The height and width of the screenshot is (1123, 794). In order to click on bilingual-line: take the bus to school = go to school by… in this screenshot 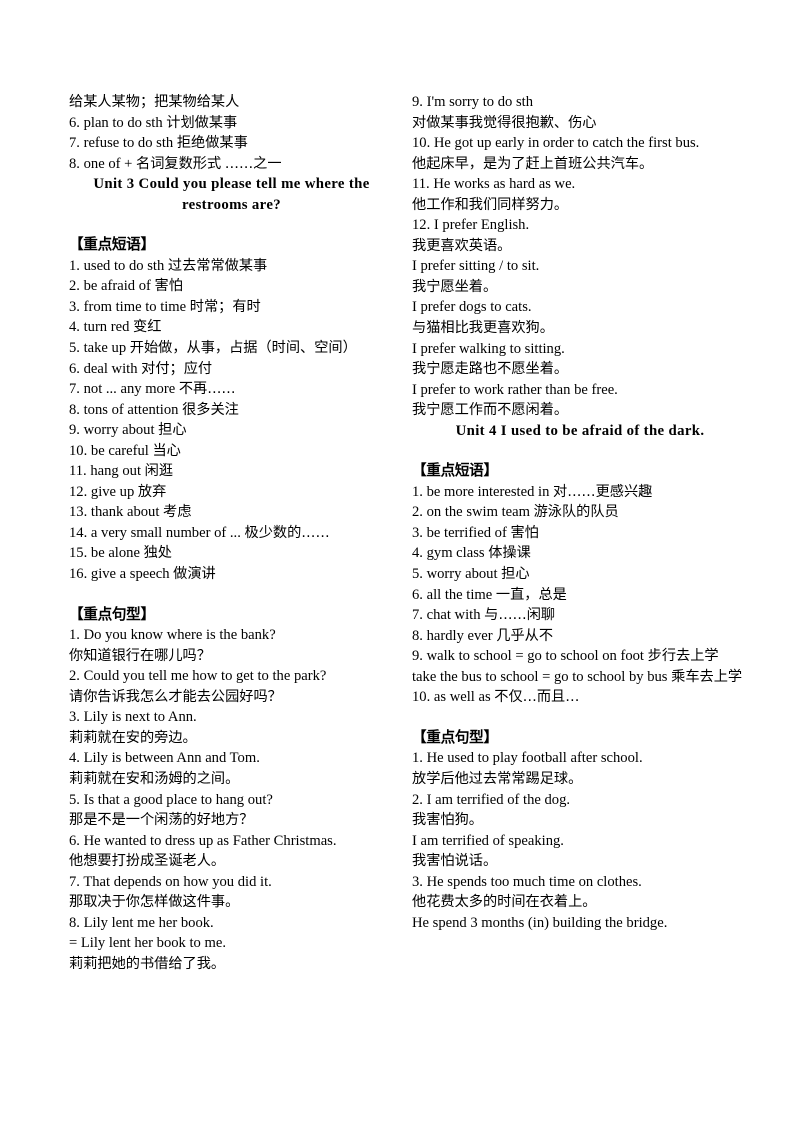, I will do `click(580, 677)`.